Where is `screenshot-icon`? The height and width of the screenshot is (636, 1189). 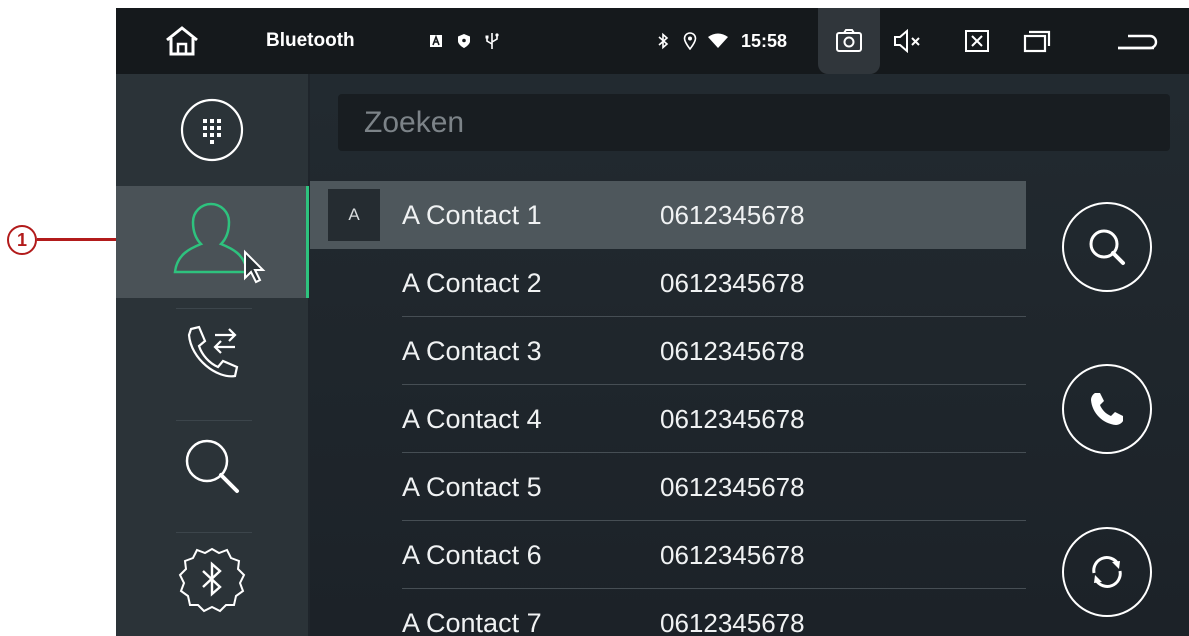
screenshot-icon is located at coordinates (849, 40).